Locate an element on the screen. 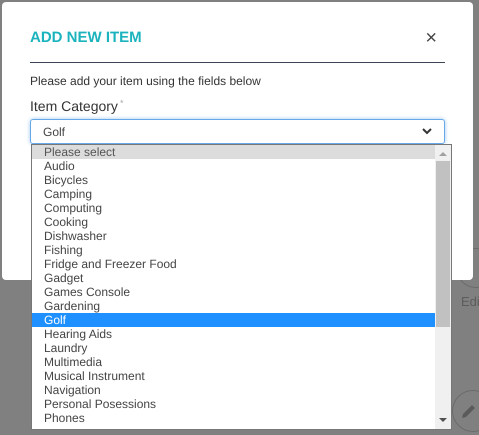 The image size is (479, 435). dropdown-option: Audio is located at coordinates (233, 166).